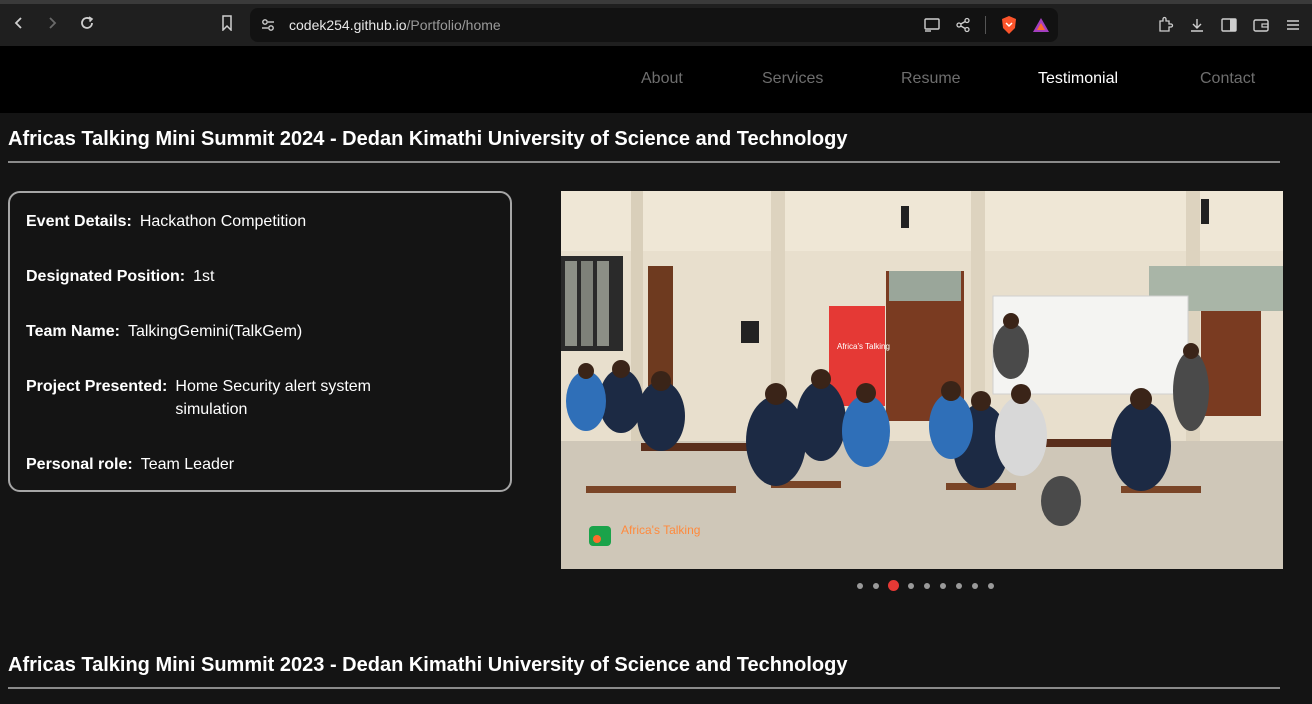  I want to click on detail-row-position: Designated Position: 1st, so click(120, 276).